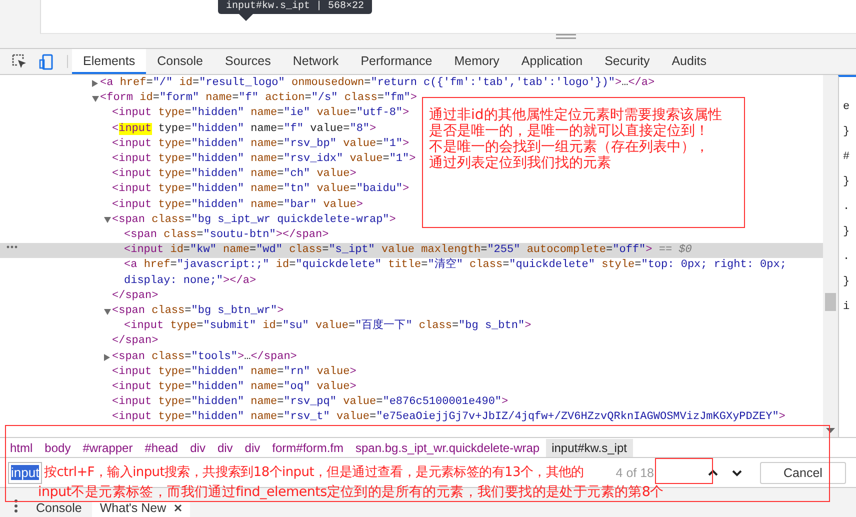  Describe the element at coordinates (107, 447) in the screenshot. I see `breadcrumb-item: #wrapper` at that location.